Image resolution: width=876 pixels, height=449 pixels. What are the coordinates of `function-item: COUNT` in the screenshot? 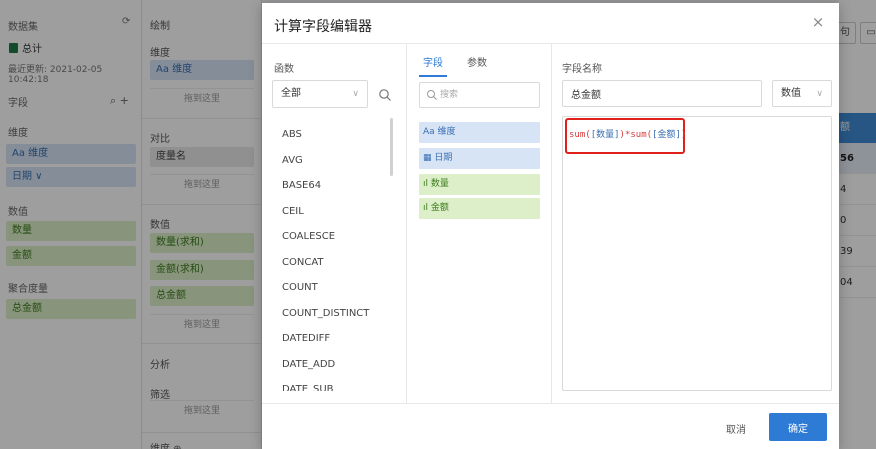 It's located at (334, 288).